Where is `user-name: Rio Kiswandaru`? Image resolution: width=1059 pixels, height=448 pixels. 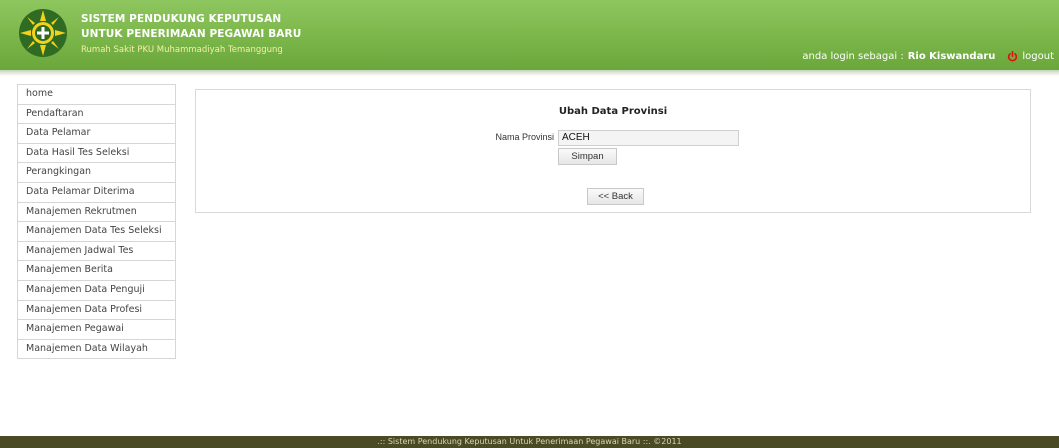
user-name: Rio Kiswandaru is located at coordinates (951, 56).